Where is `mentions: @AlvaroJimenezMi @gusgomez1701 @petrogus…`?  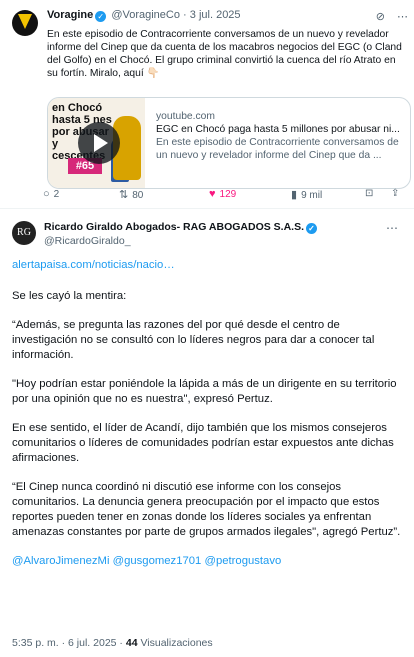
mentions: @AlvaroJimenezMi @gusgomez1701 @petrogus… is located at coordinates (208, 561).